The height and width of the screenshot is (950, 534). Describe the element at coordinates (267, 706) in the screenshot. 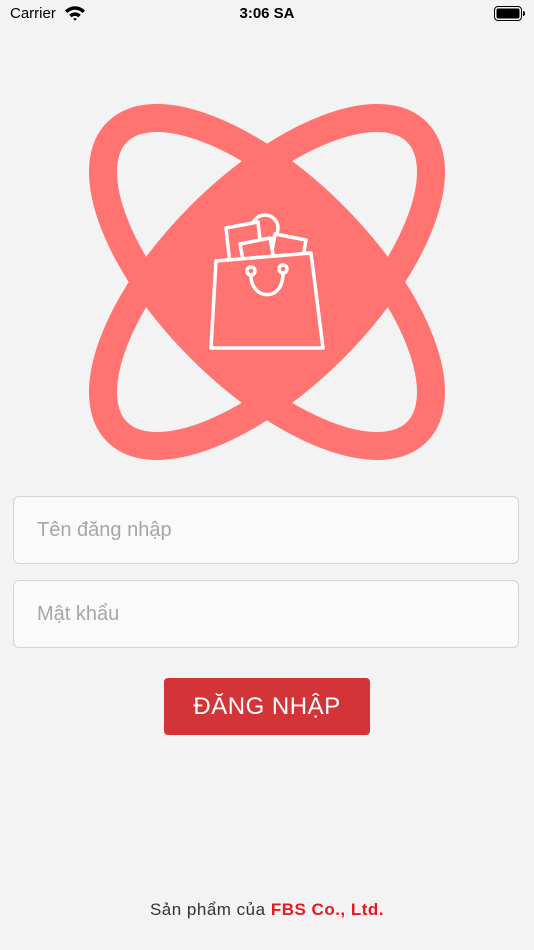

I see `login-button: ĐĂNG NHẬP` at that location.